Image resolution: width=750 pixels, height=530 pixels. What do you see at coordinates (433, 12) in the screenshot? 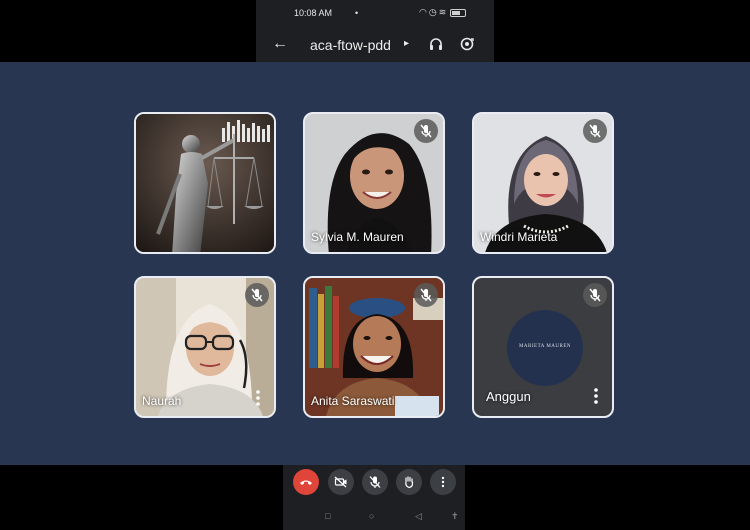
I see `alarm-icon: ◷` at bounding box center [433, 12].